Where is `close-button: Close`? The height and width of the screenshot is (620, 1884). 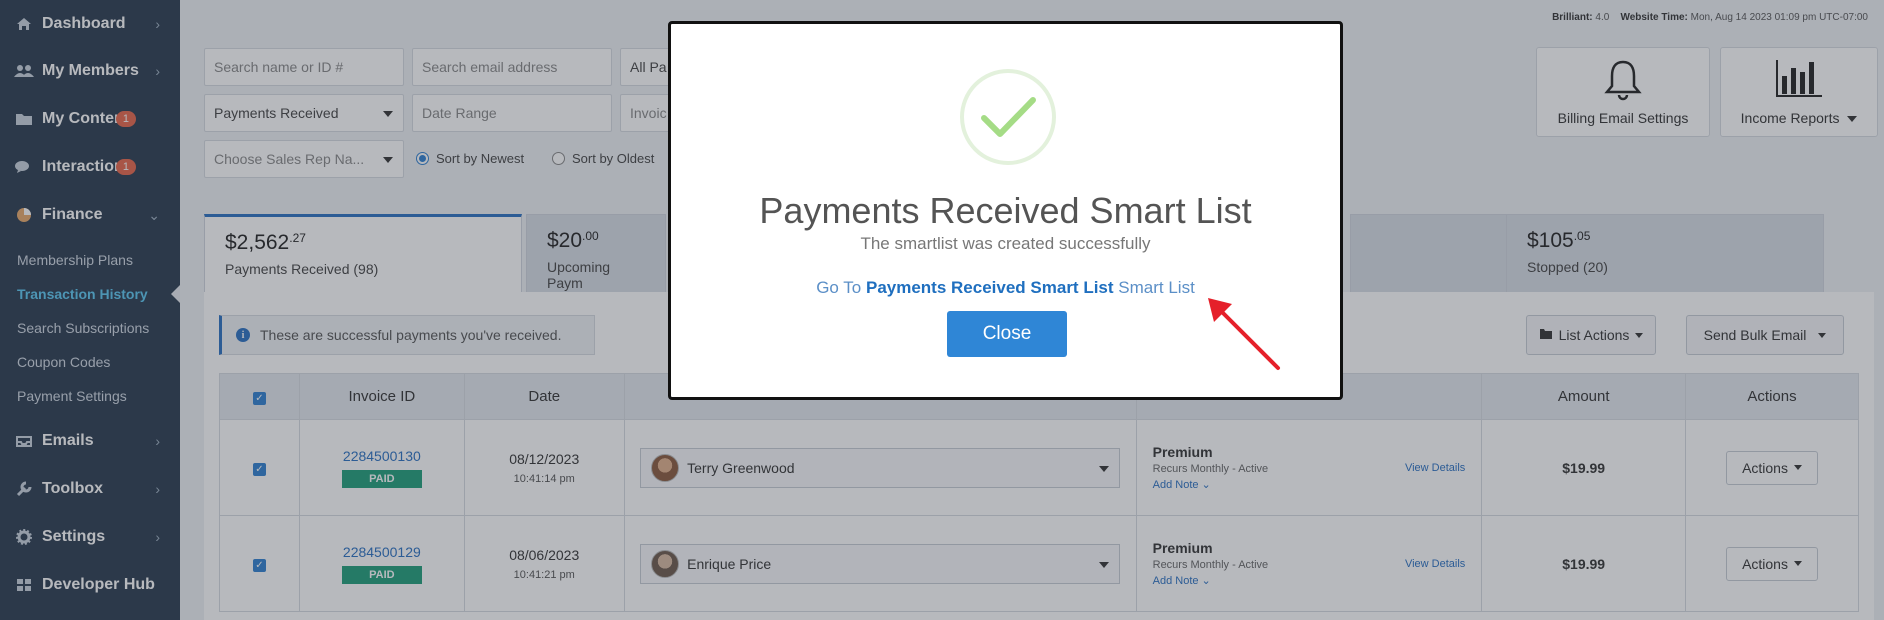 close-button: Close is located at coordinates (1007, 334).